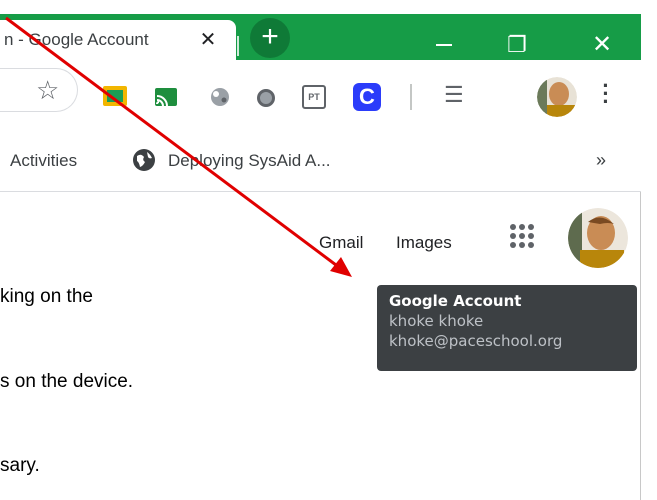 The width and height of the screenshot is (657, 500). I want to click on puzzle-extension-icon, so click(220, 97).